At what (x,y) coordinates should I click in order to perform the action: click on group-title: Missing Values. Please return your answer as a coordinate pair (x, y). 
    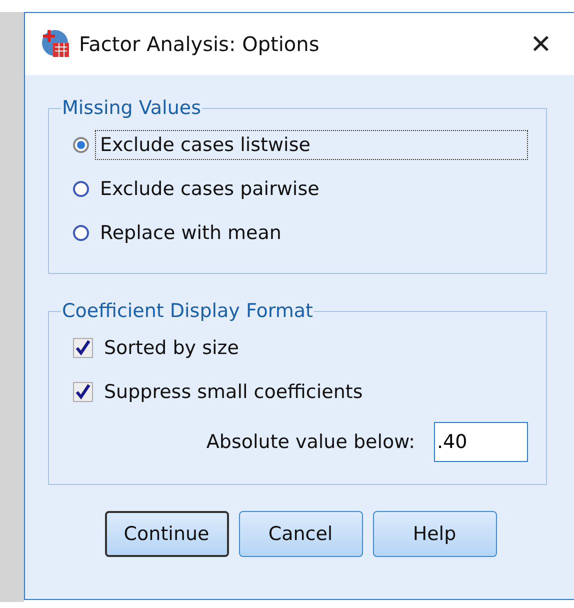
    Looking at the image, I should click on (131, 108).